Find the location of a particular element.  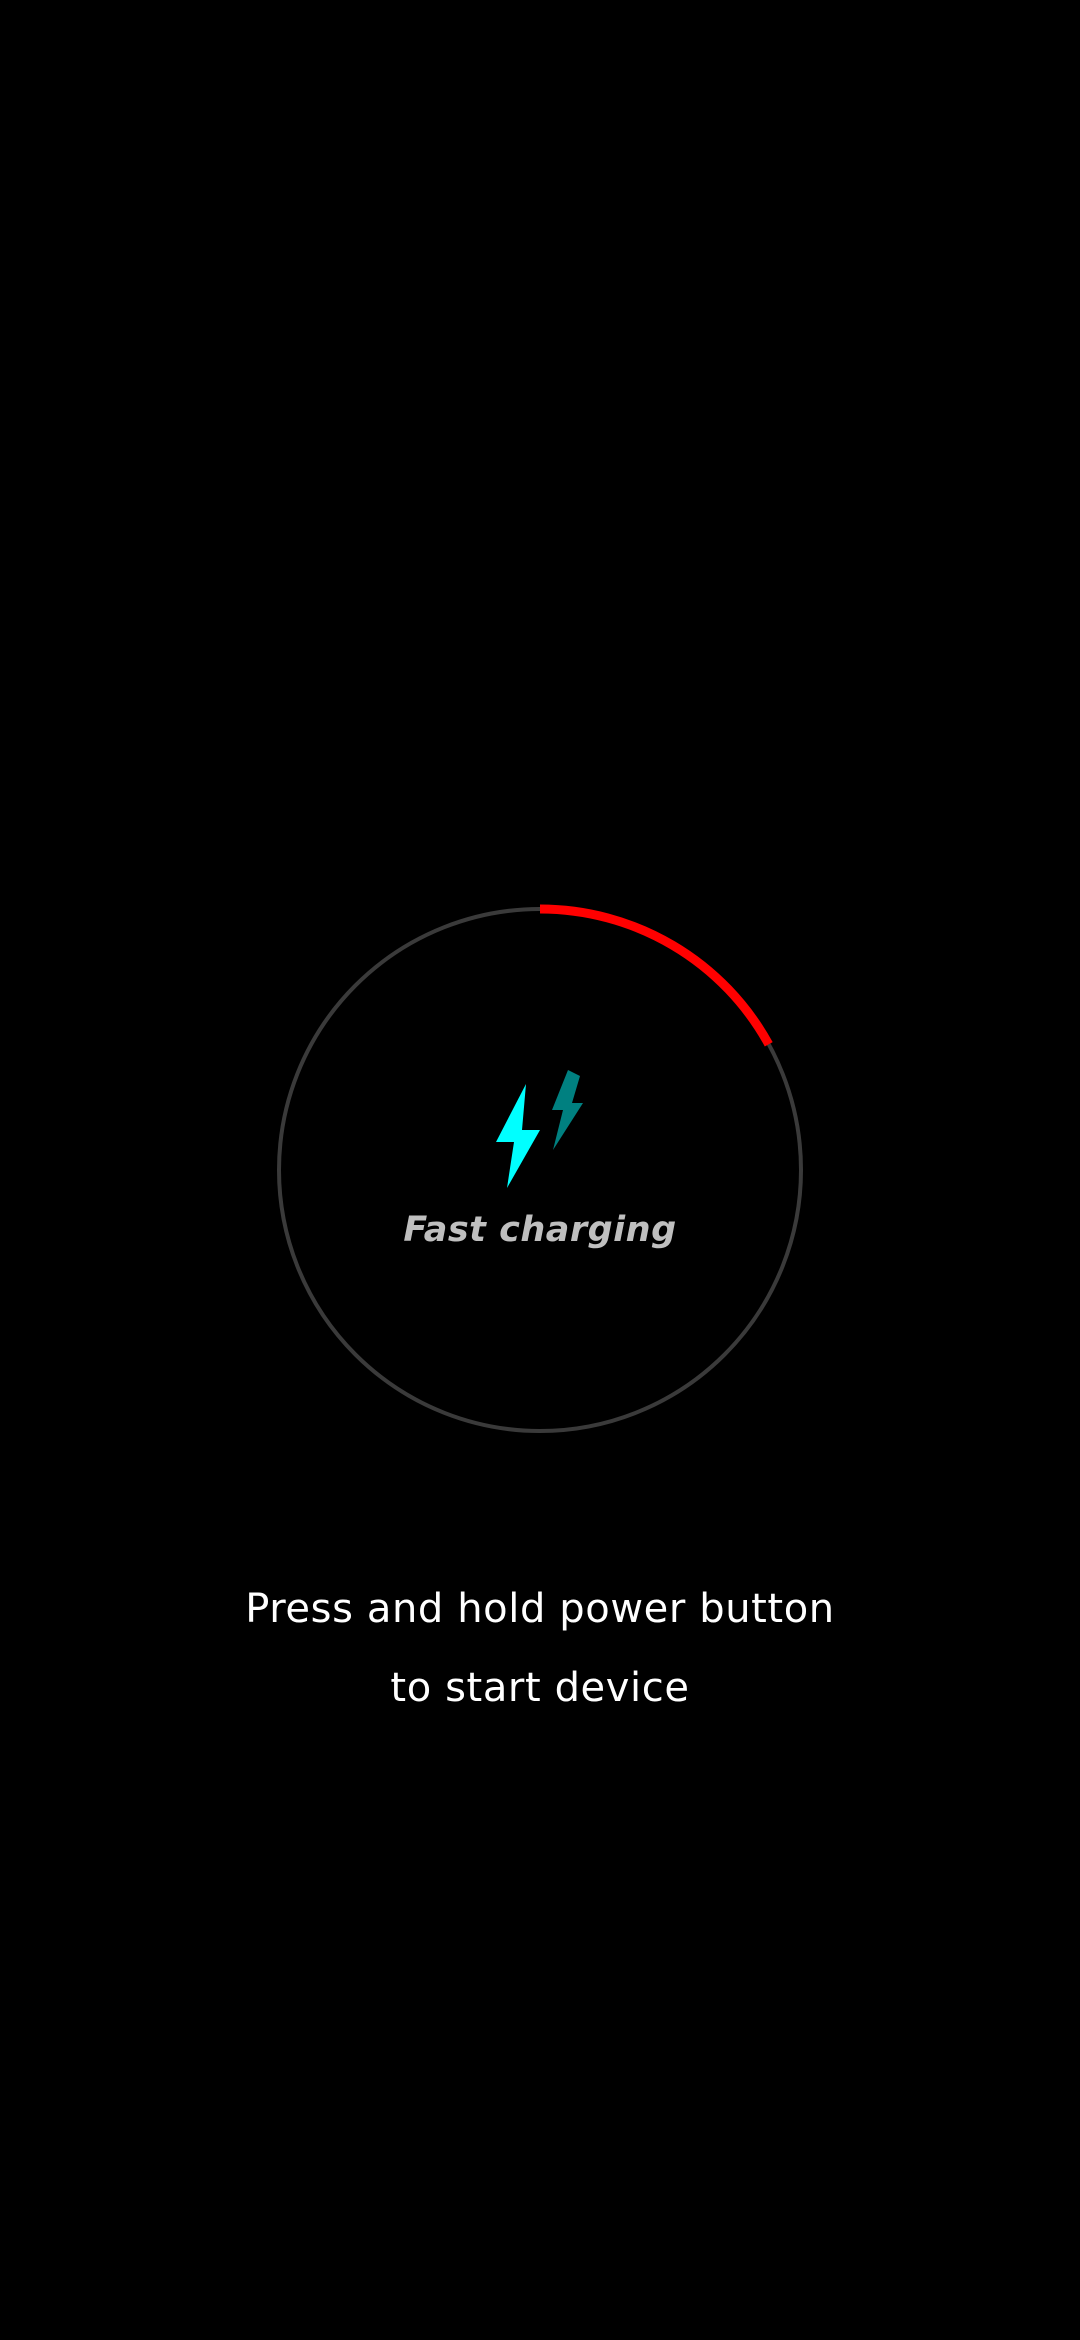

primary-bolt-icon is located at coordinates (518, 1136).